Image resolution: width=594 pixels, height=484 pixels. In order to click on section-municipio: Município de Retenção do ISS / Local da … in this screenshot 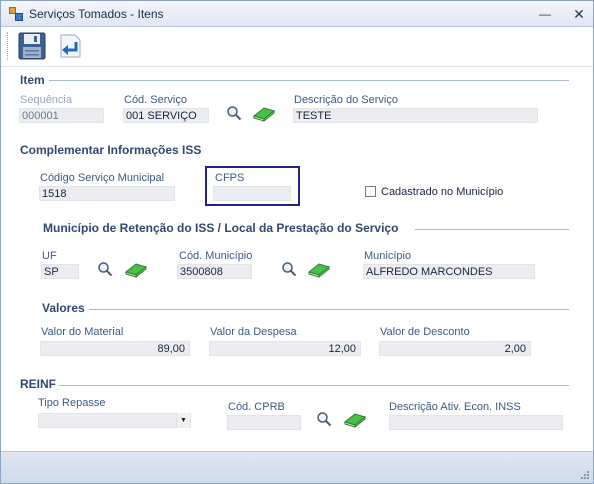, I will do `click(221, 228)`.